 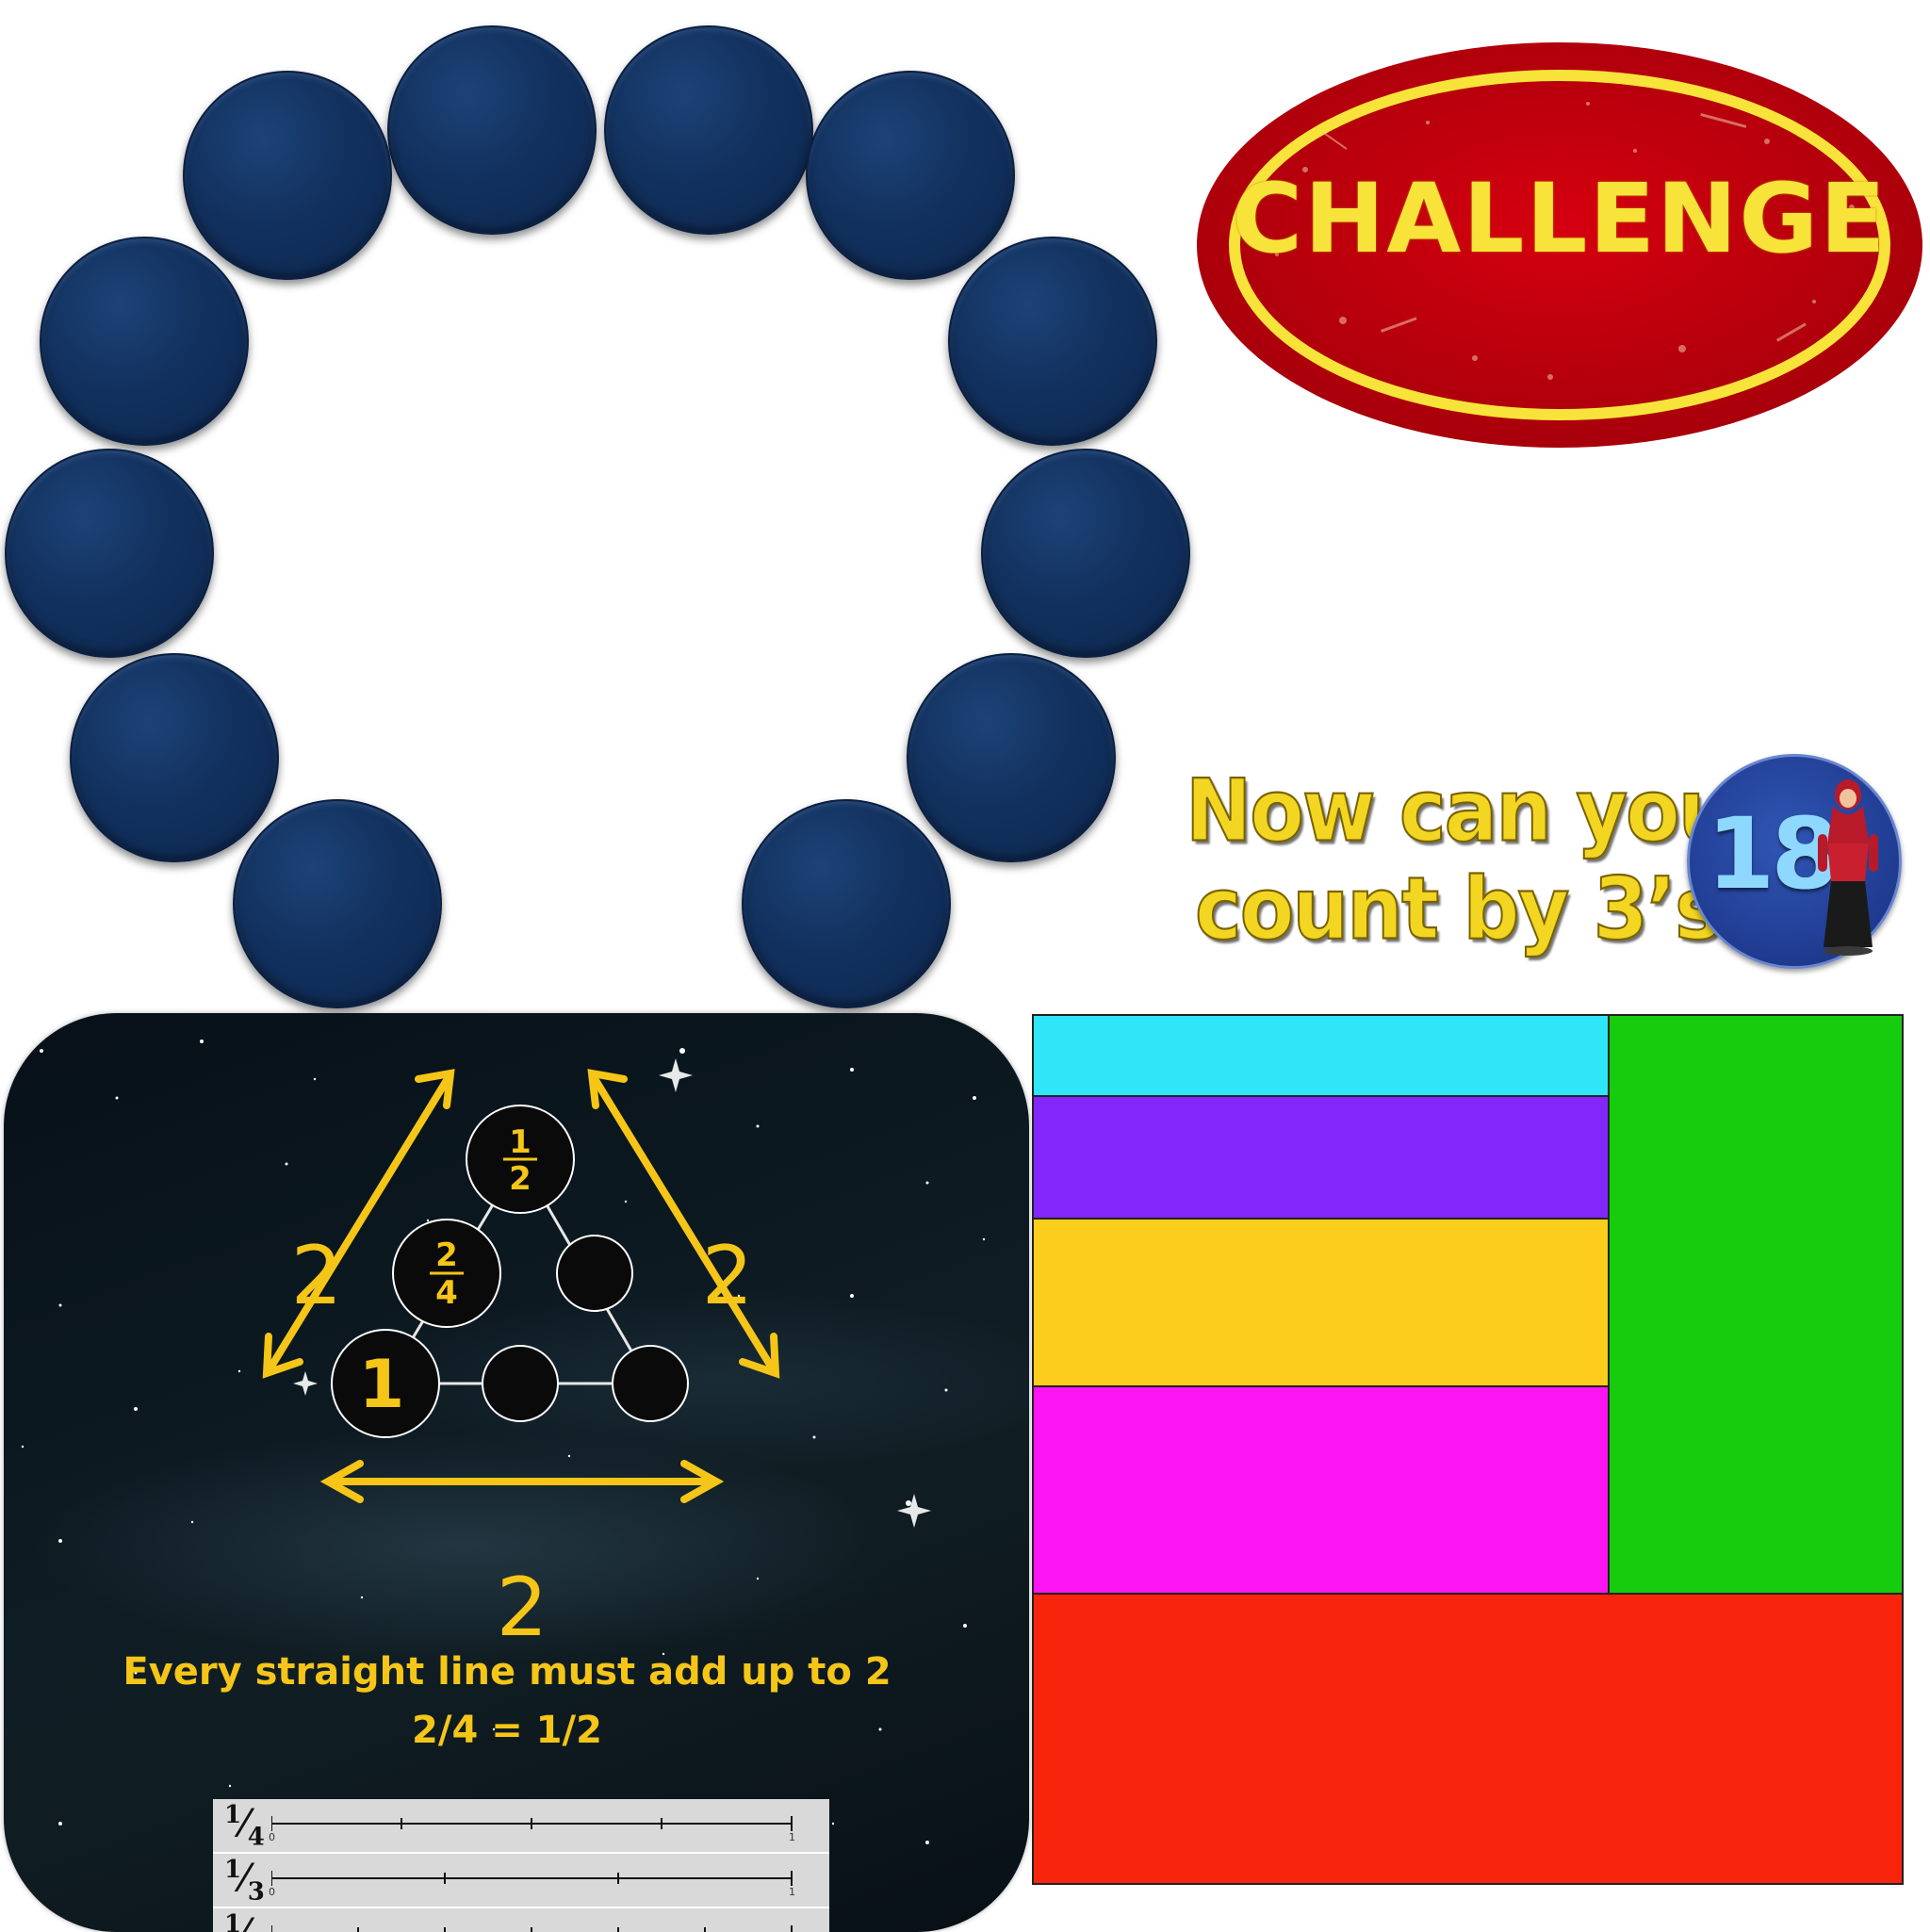 I want to click on purple-bar, so click(x=1321, y=1157).